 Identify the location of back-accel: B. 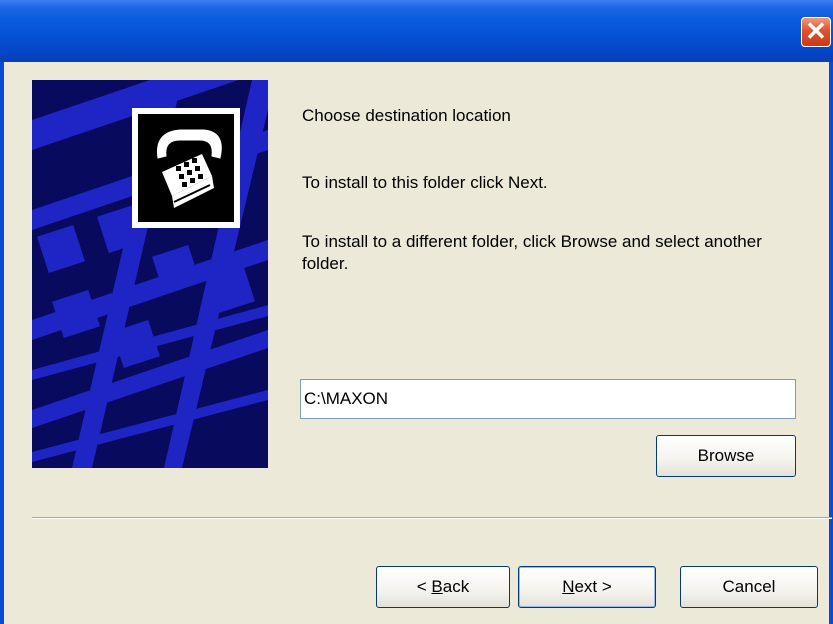
(437, 586).